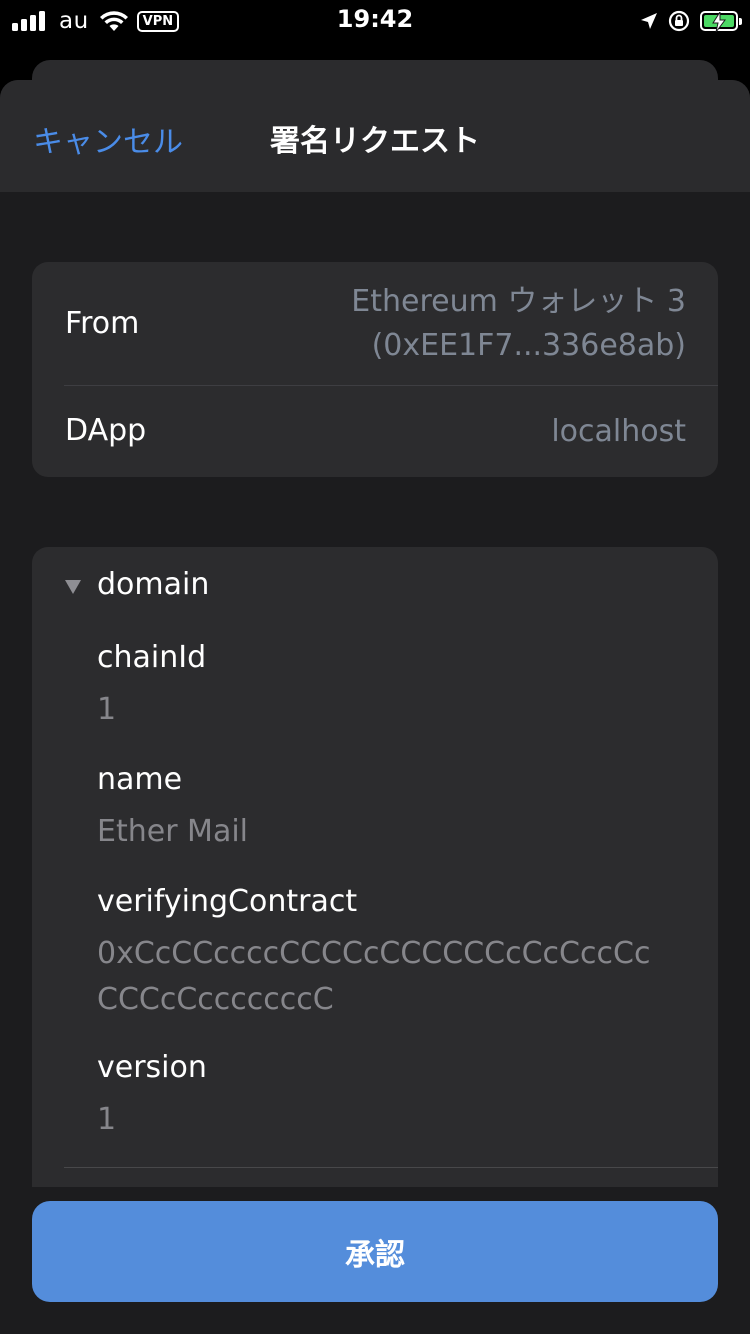 Image resolution: width=750 pixels, height=1334 pixels. Describe the element at coordinates (102, 323) in the screenshot. I see `from-label: From` at that location.